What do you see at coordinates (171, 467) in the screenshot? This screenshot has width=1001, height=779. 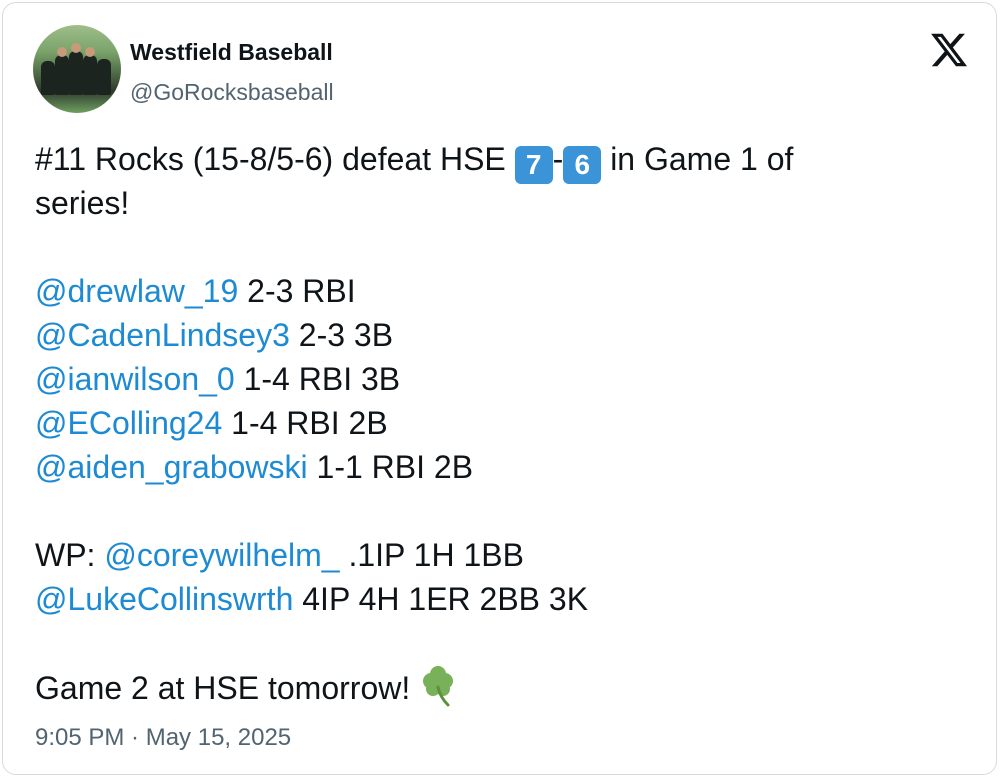 I see `mention-link: @aiden_grabowski` at bounding box center [171, 467].